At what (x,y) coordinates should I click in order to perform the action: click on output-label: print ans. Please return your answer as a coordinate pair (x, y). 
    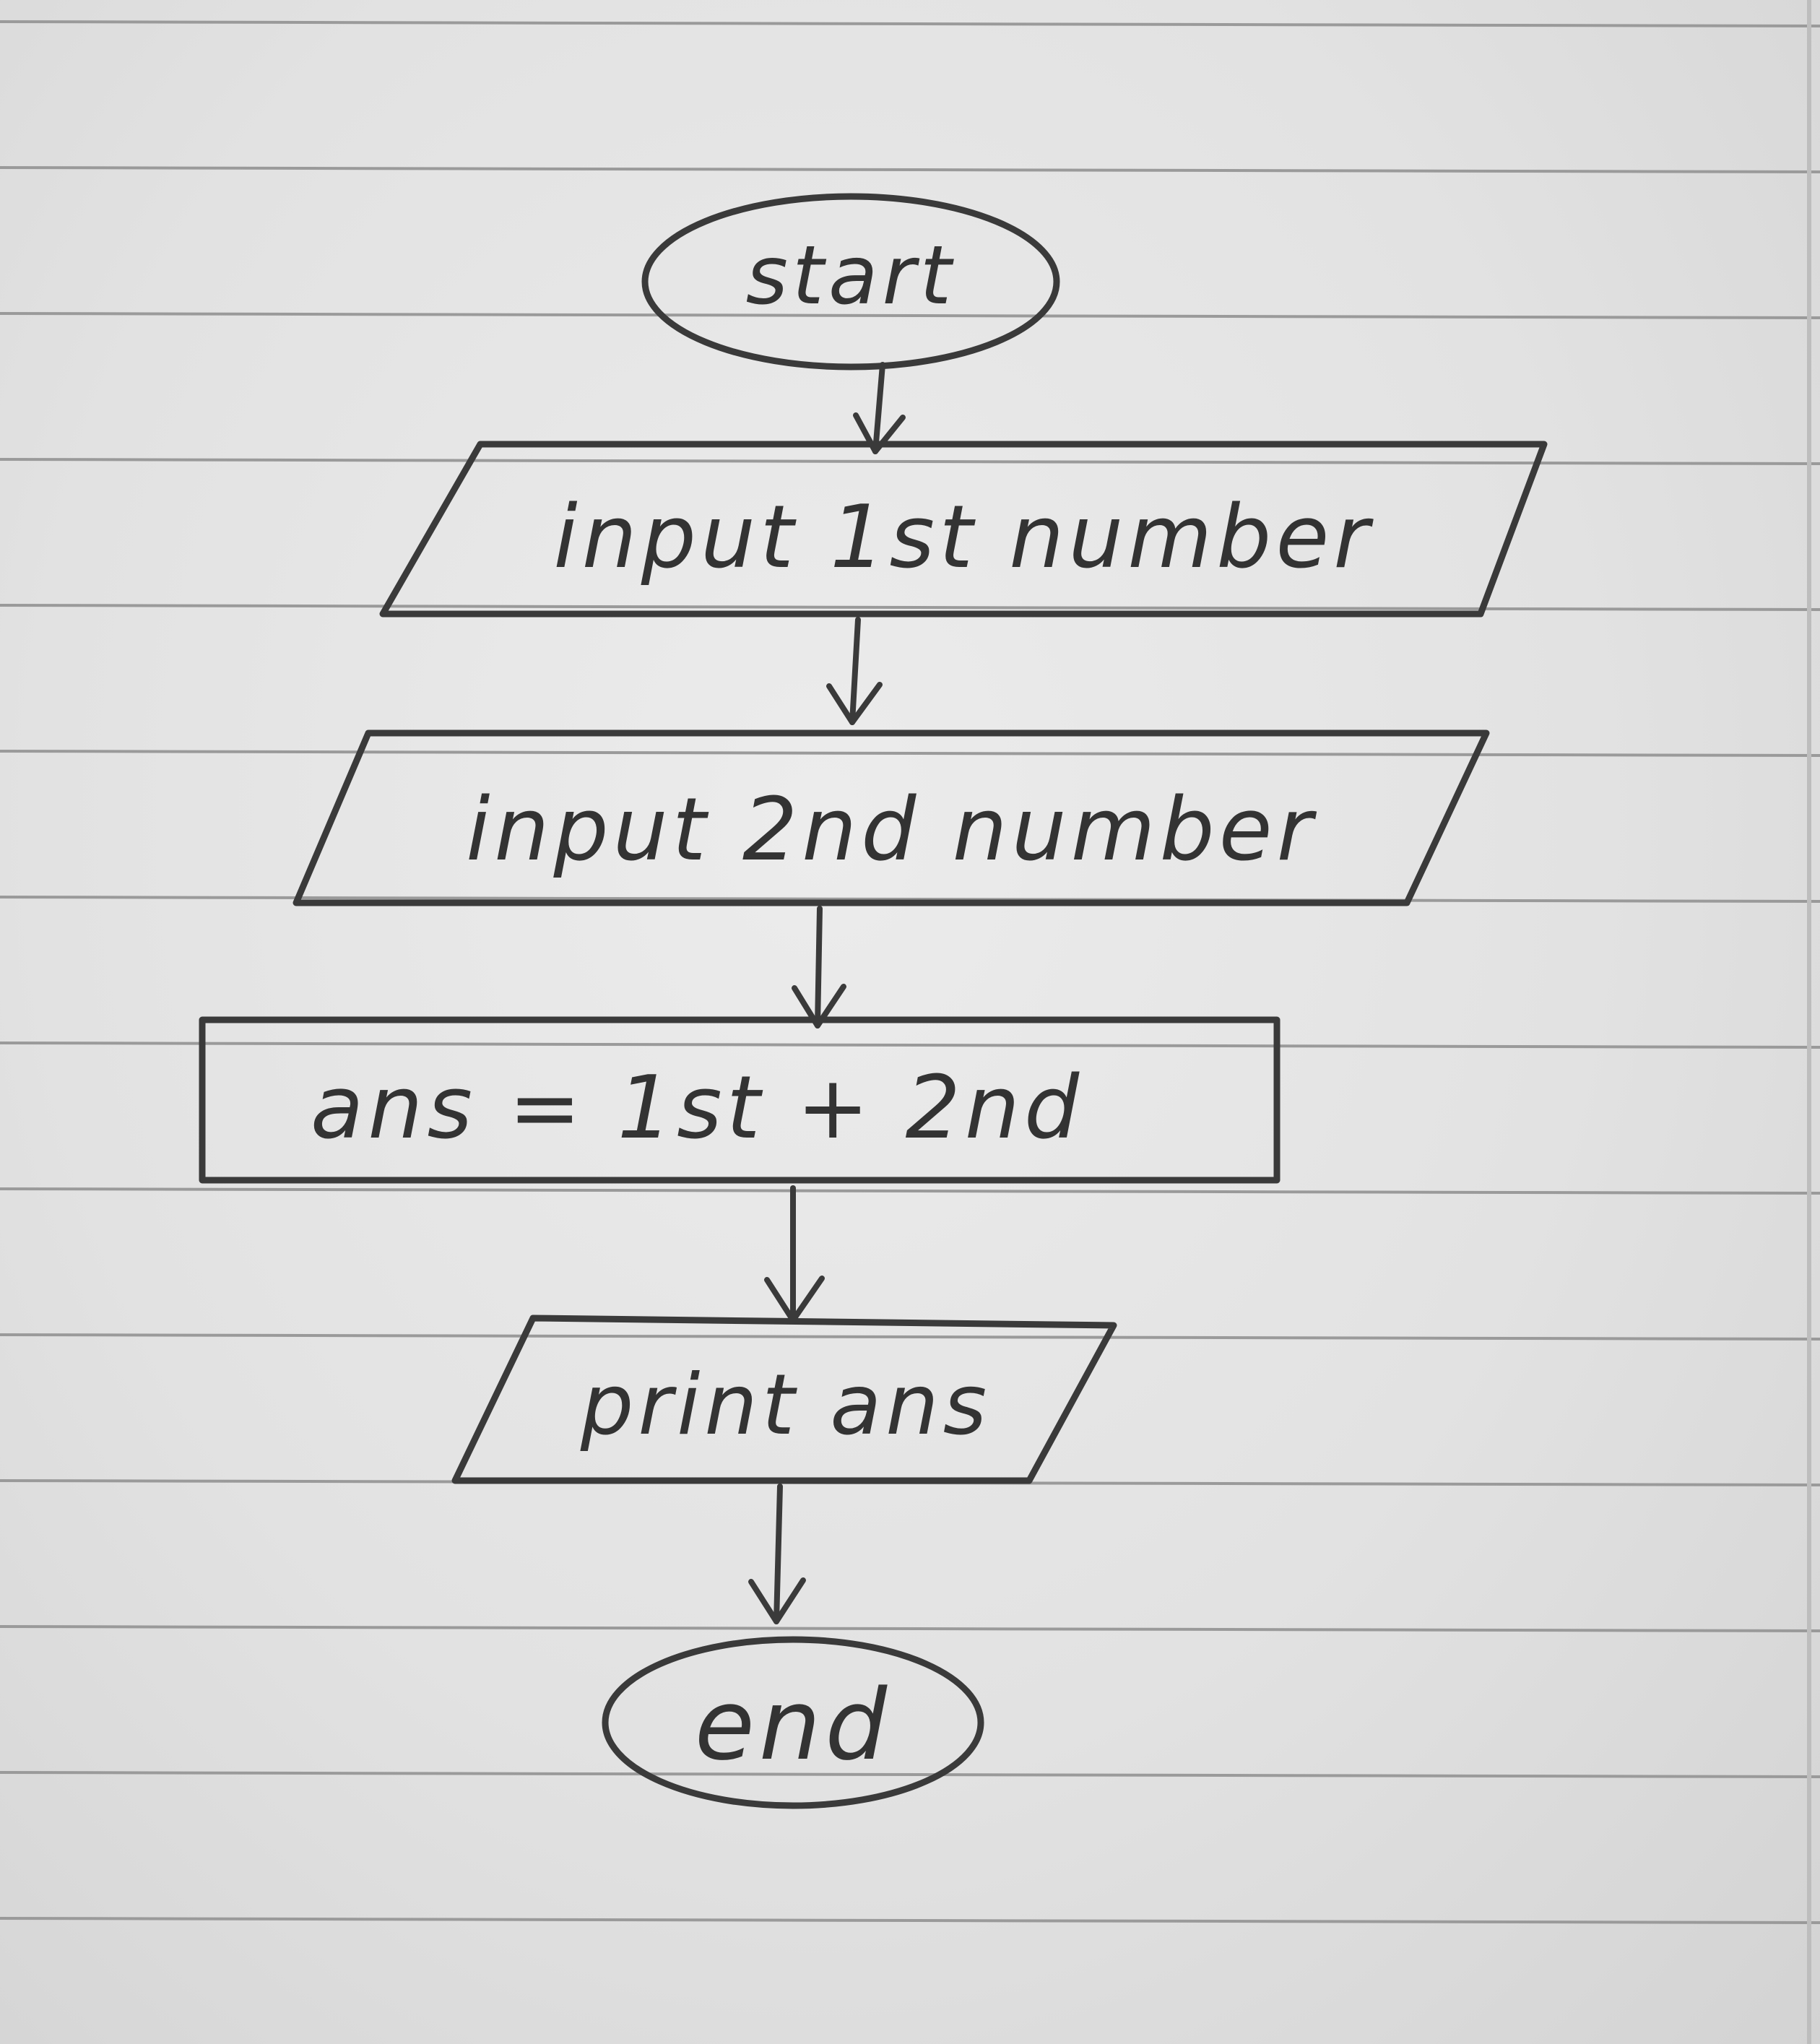
    Looking at the image, I should click on (785, 1405).